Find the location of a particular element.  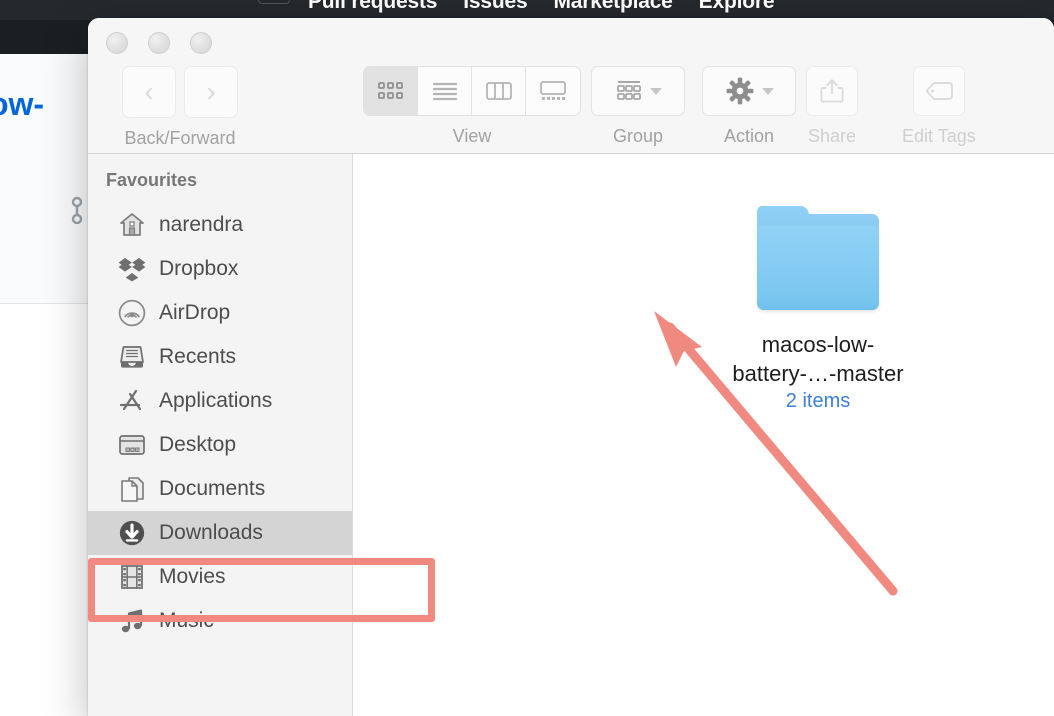

view-group-label: View is located at coordinates (472, 136).